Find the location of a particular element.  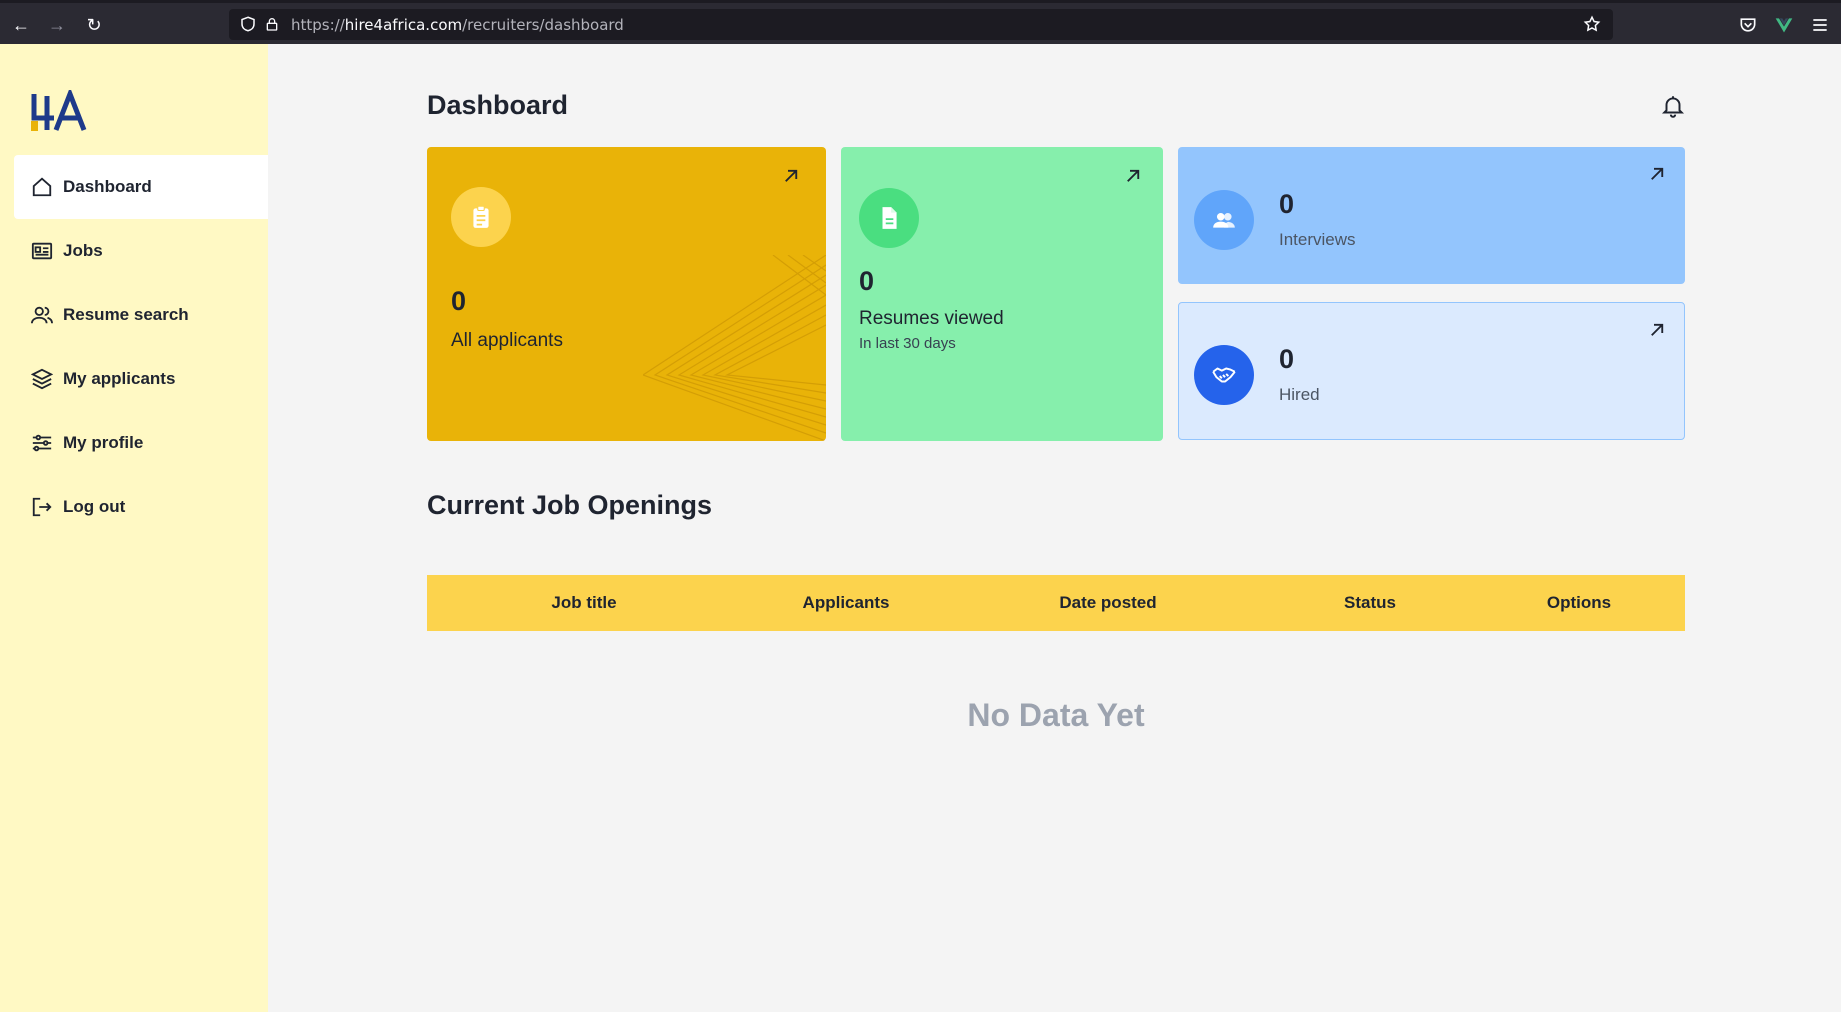

interviews-card: 0 Interviews is located at coordinates (1431, 215).